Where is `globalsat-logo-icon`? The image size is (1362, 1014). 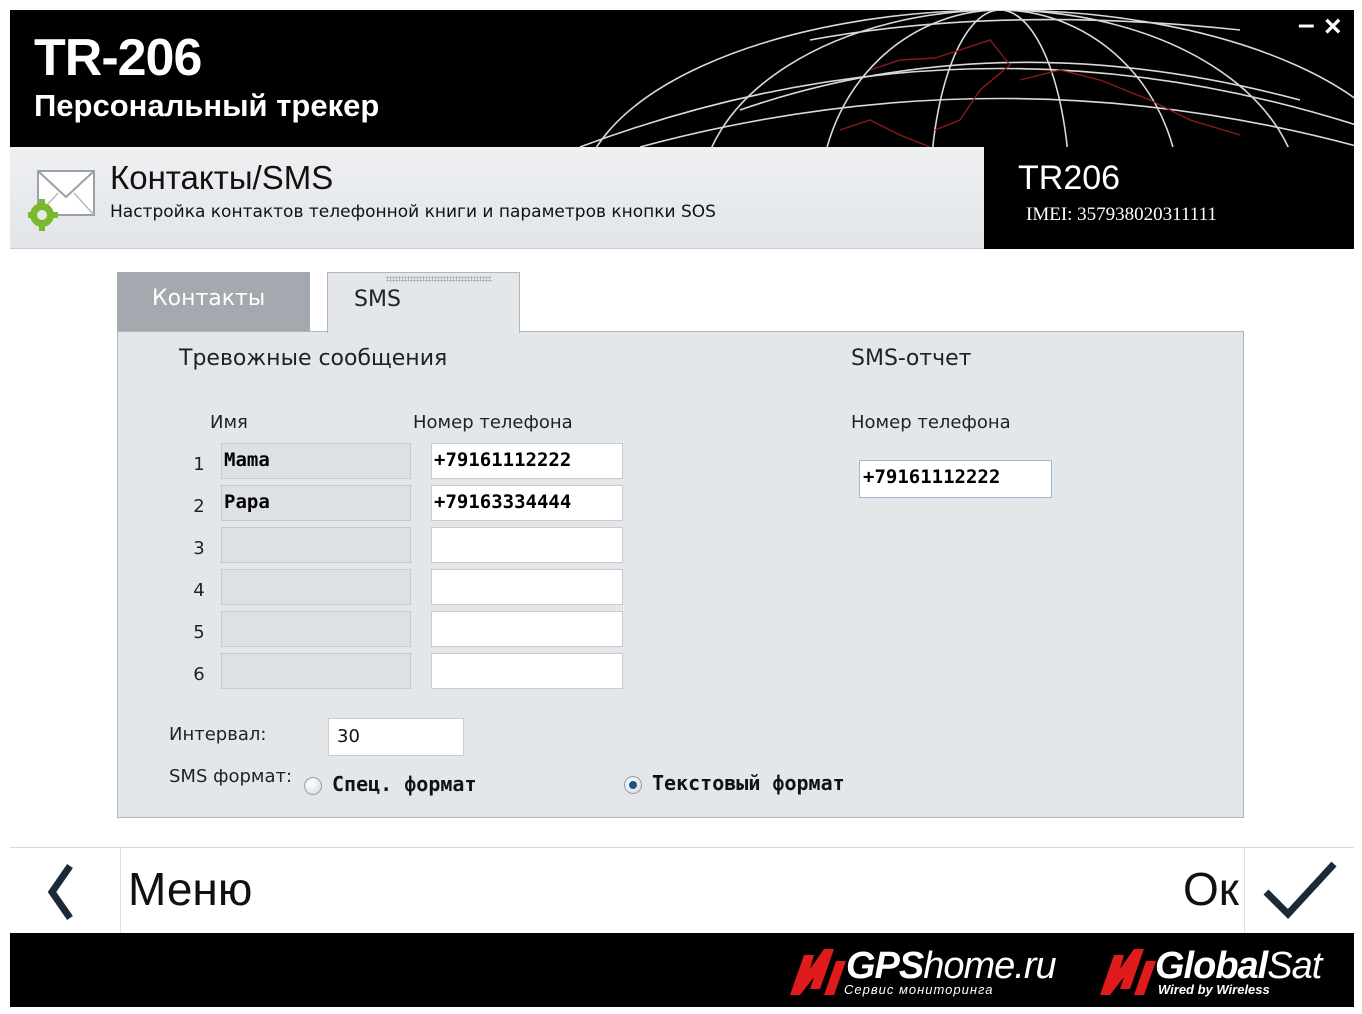
globalsat-logo-icon is located at coordinates (1128, 972).